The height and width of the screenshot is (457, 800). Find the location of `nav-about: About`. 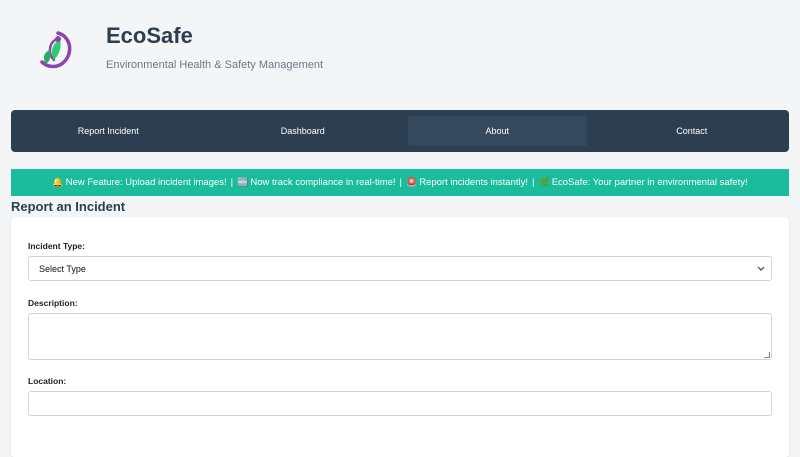

nav-about: About is located at coordinates (497, 131).